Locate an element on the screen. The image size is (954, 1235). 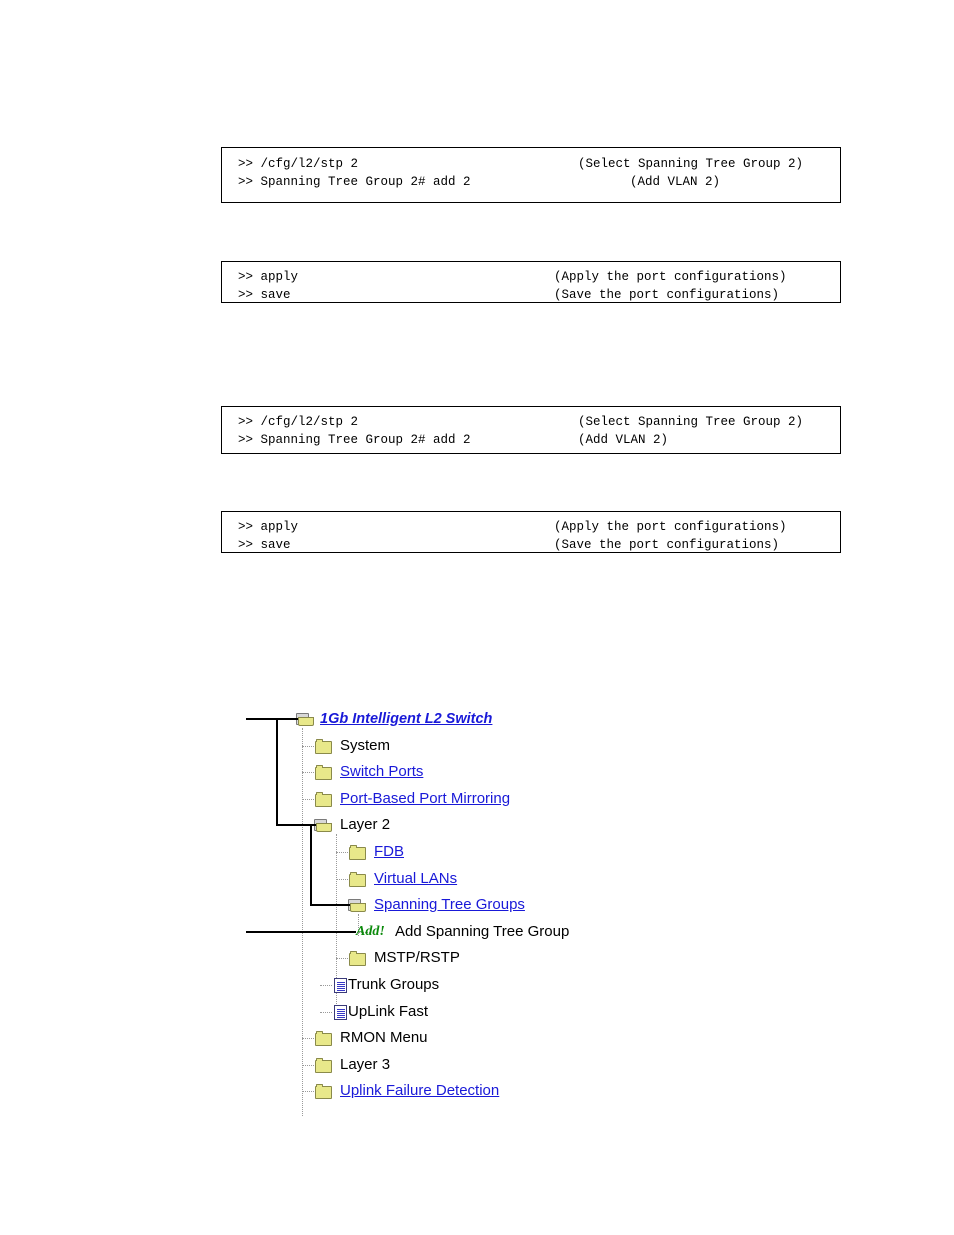
tree-item-trunk-groups: Trunk Groups is located at coordinates (450, 985).